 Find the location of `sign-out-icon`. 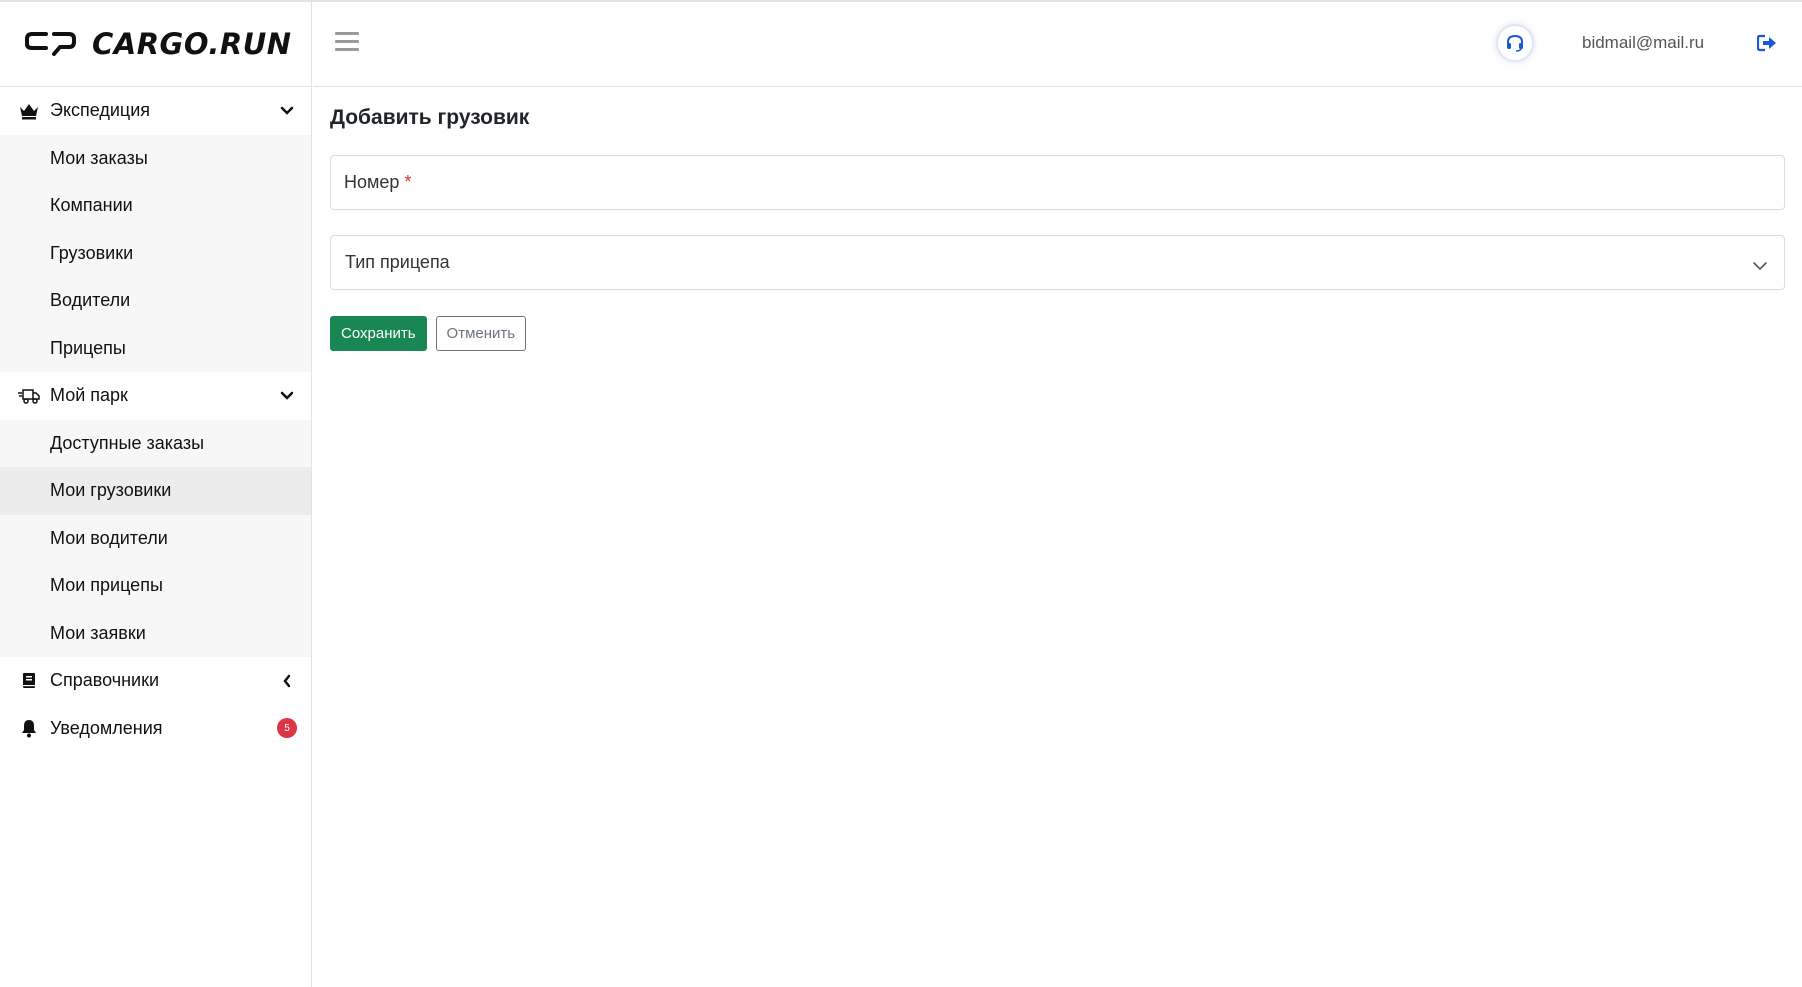

sign-out-icon is located at coordinates (1767, 44).